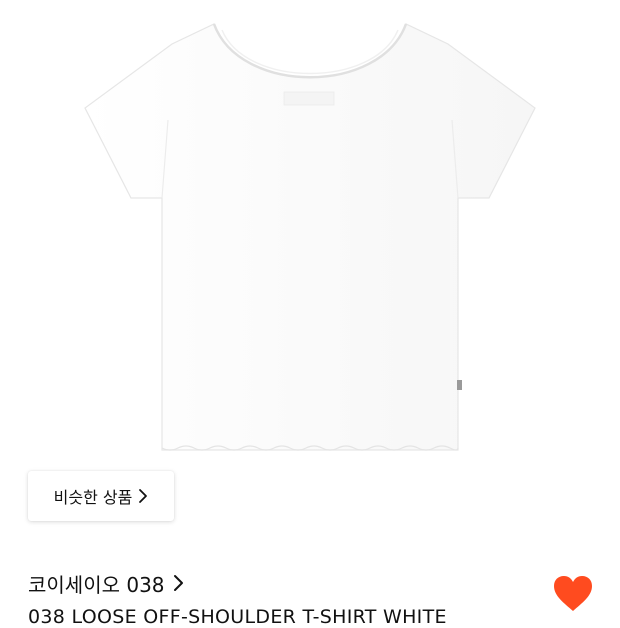  Describe the element at coordinates (237, 617) in the screenshot. I see `product-title: 038 LOOSE OFF-SHOULDER T-SHIRT WHITE` at that location.